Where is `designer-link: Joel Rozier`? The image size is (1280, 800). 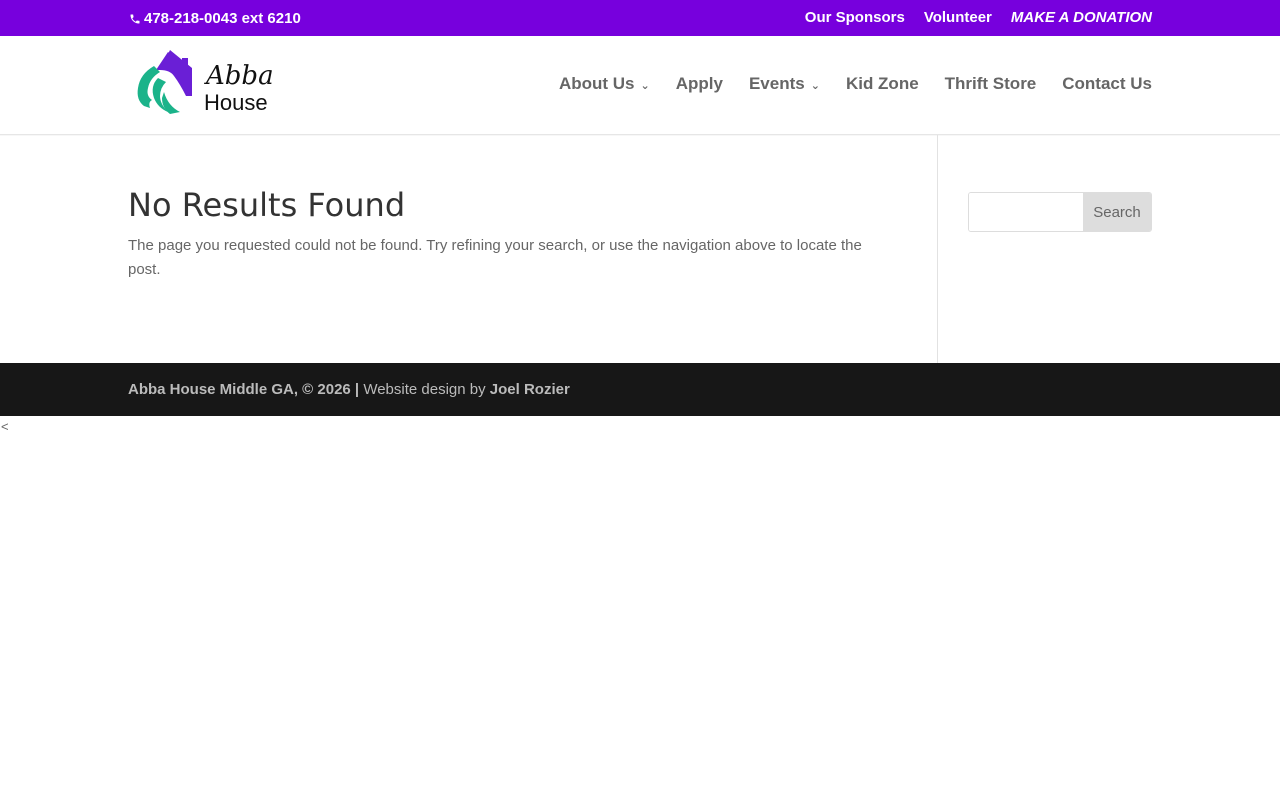
designer-link: Joel Rozier is located at coordinates (530, 389).